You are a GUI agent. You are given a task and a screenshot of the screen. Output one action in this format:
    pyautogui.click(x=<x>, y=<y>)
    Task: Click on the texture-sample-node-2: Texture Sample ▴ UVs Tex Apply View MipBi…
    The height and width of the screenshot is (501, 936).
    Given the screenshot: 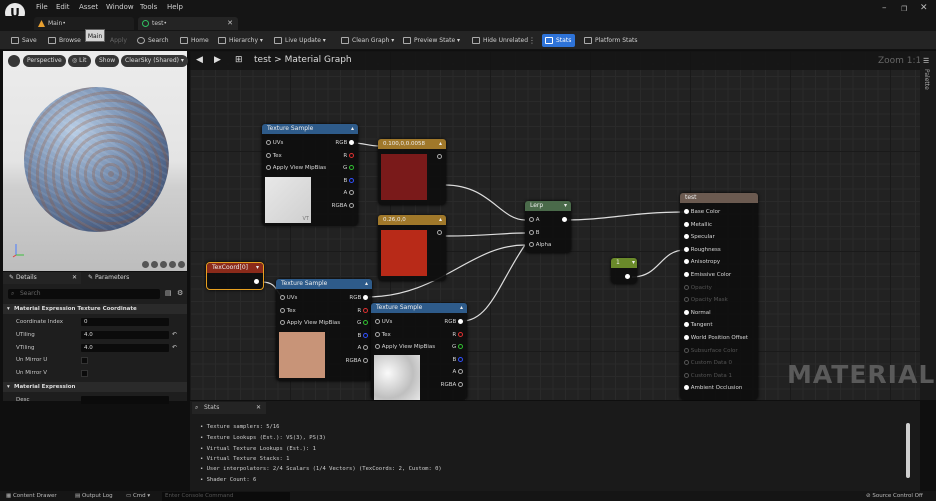 What is the action you would take?
    pyautogui.click(x=324, y=330)
    